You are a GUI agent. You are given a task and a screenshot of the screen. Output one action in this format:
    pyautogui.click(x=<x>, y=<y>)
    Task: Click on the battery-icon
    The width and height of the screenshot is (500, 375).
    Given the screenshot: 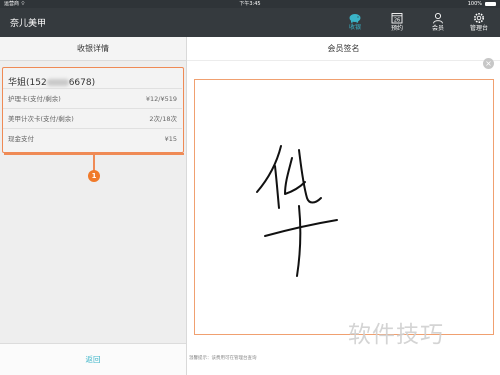 What is the action you would take?
    pyautogui.click(x=490, y=4)
    